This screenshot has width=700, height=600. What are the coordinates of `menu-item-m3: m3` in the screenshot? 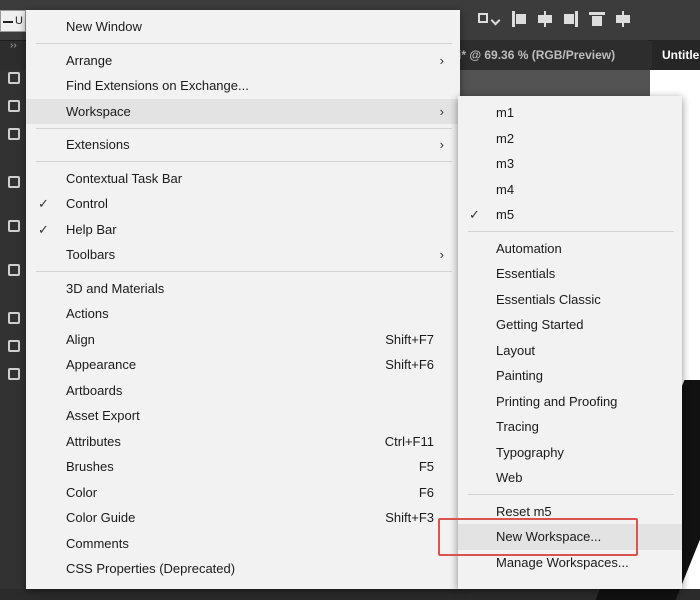 It's located at (570, 164).